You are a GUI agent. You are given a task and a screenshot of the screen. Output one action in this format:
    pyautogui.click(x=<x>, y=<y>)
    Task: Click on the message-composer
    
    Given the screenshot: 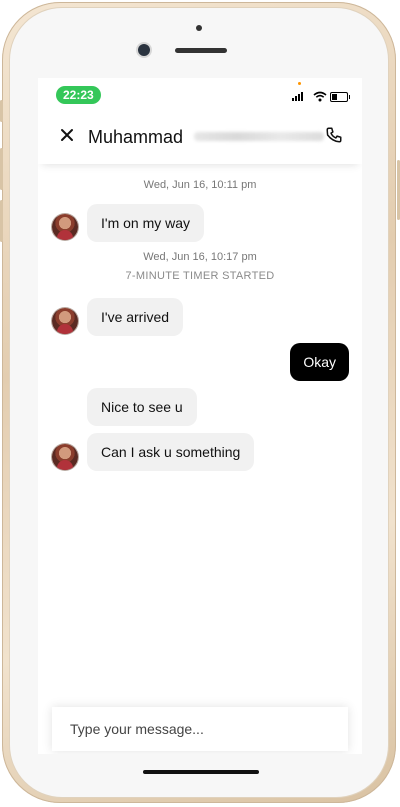 What is the action you would take?
    pyautogui.click(x=200, y=729)
    